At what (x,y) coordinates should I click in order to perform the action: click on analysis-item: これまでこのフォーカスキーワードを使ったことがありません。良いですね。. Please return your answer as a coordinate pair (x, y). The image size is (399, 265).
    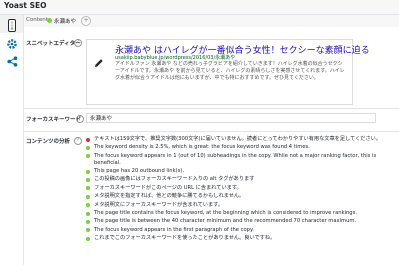
    Looking at the image, I should click on (238, 238).